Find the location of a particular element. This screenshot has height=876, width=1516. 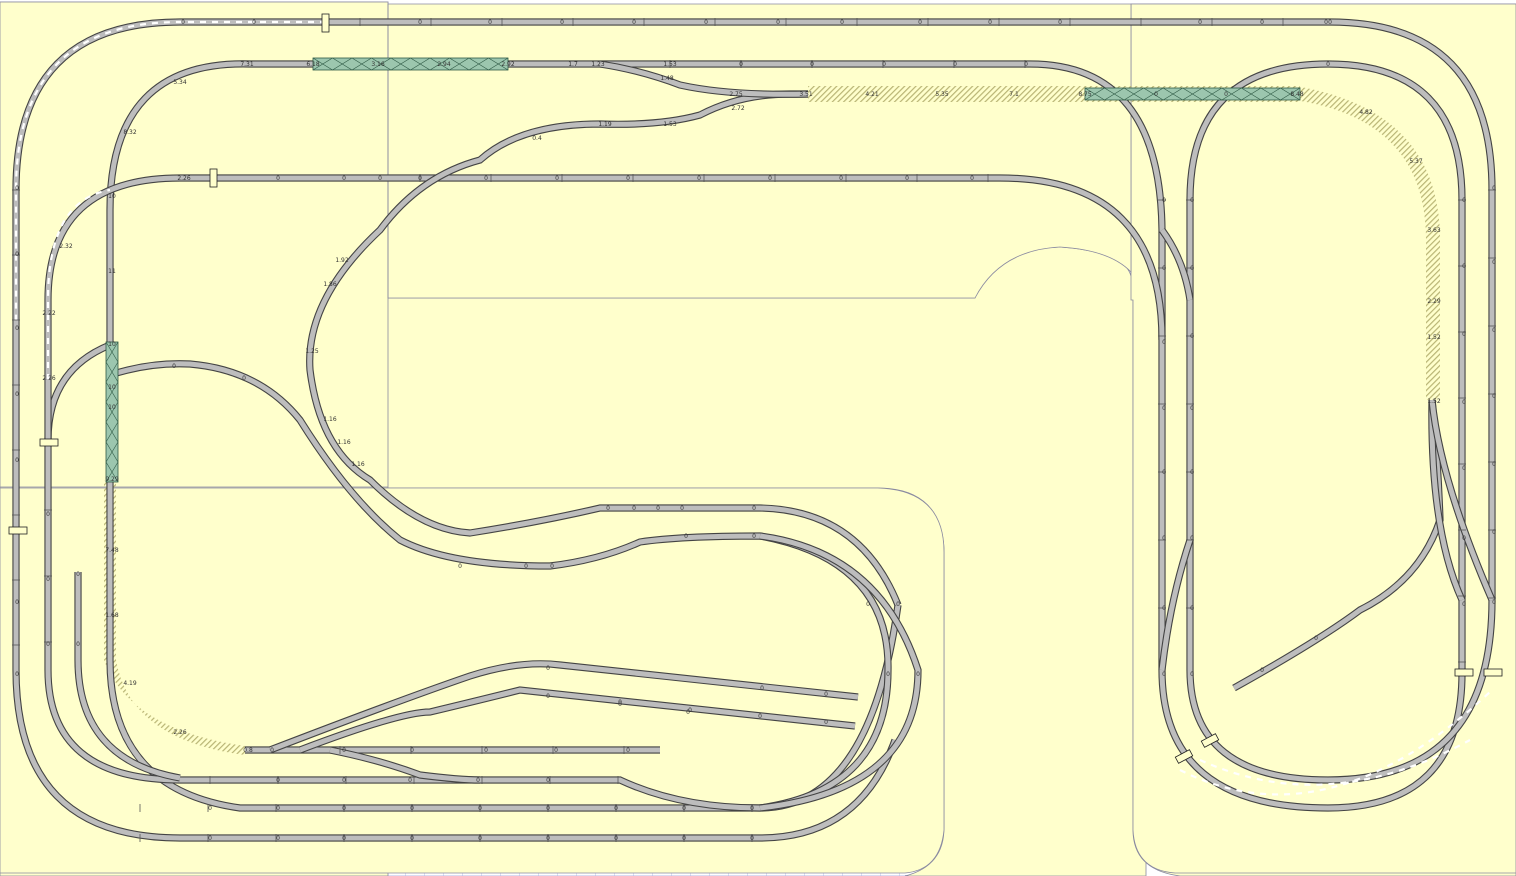

height-label: 6.18 is located at coordinates (313, 64).